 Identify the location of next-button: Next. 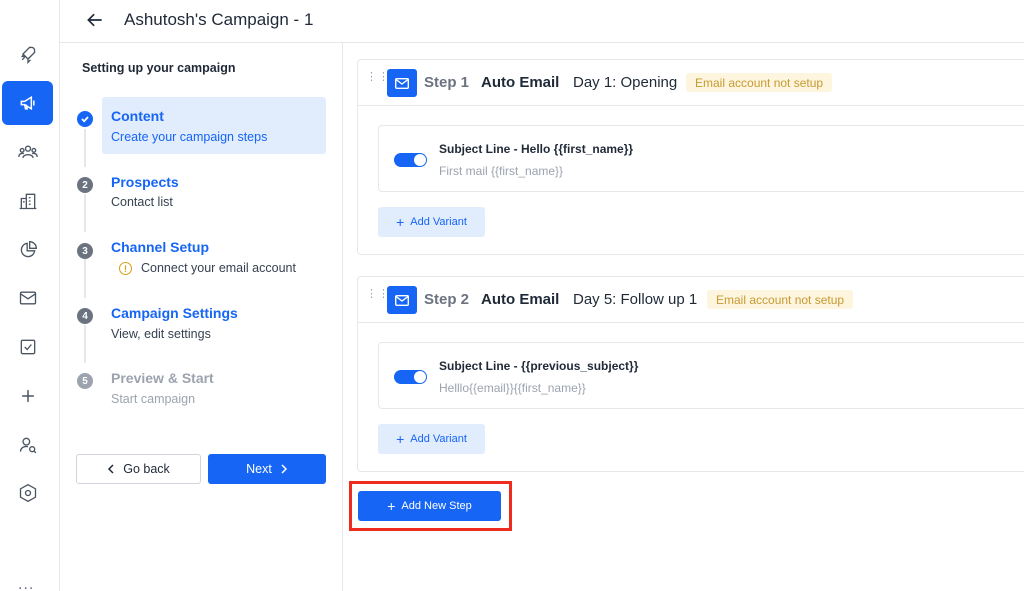
(267, 469).